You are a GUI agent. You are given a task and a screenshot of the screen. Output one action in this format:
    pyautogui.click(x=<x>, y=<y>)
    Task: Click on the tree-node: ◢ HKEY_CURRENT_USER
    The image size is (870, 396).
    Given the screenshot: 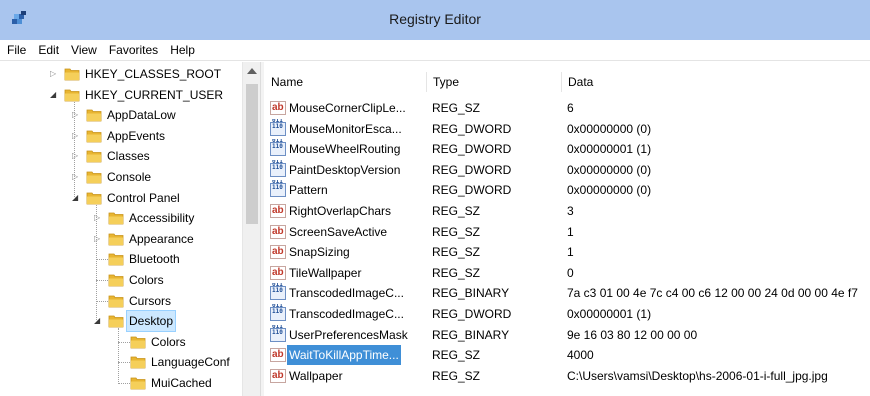 What is the action you would take?
    pyautogui.click(x=121, y=95)
    